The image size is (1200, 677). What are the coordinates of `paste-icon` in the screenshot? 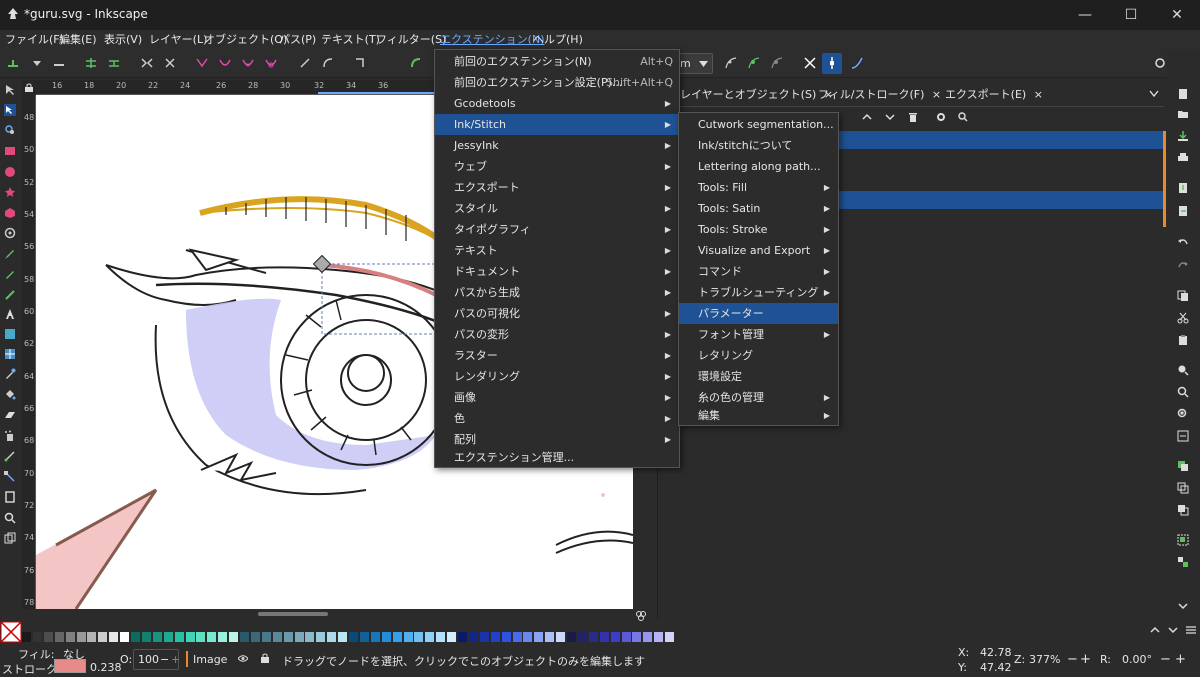 It's located at (1183, 340).